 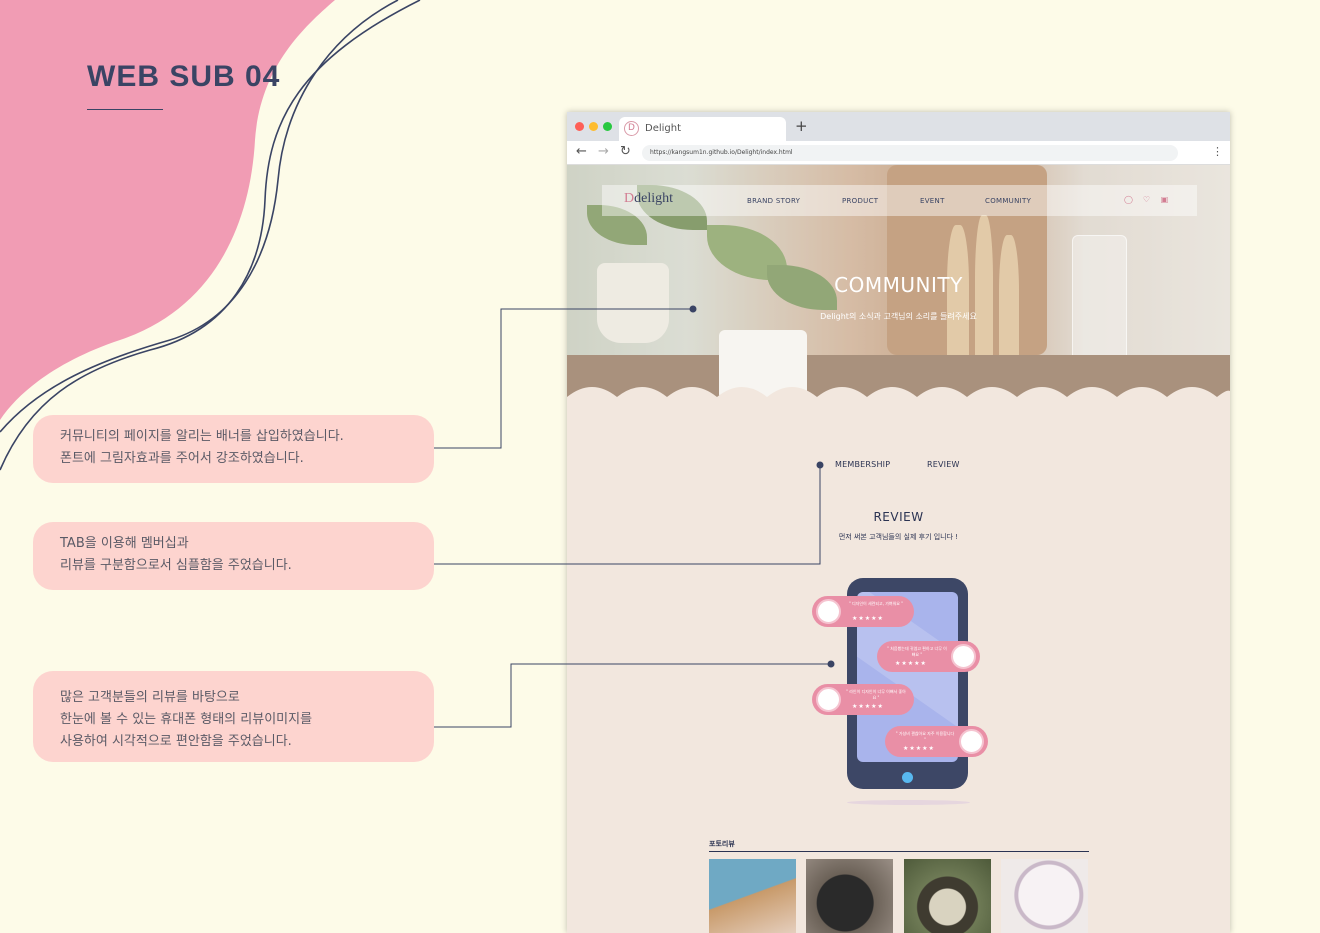 What do you see at coordinates (801, 126) in the screenshot?
I see `new-tab-button: +` at bounding box center [801, 126].